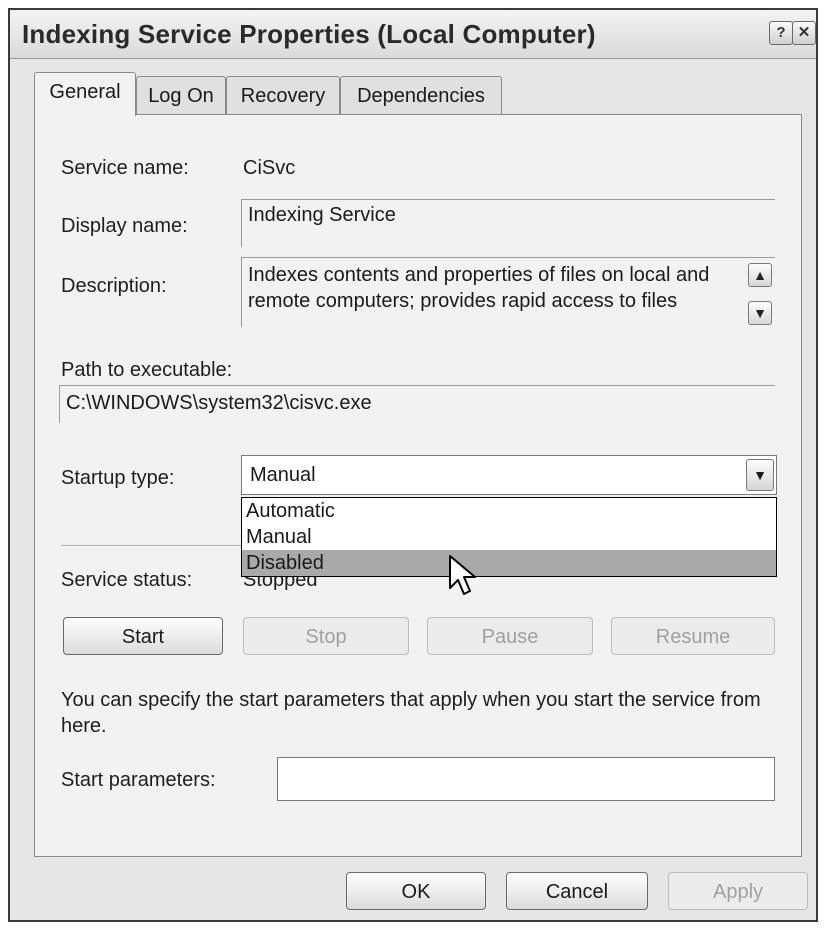 The image size is (828, 933). What do you see at coordinates (85, 94) in the screenshot?
I see `tab-general: General` at bounding box center [85, 94].